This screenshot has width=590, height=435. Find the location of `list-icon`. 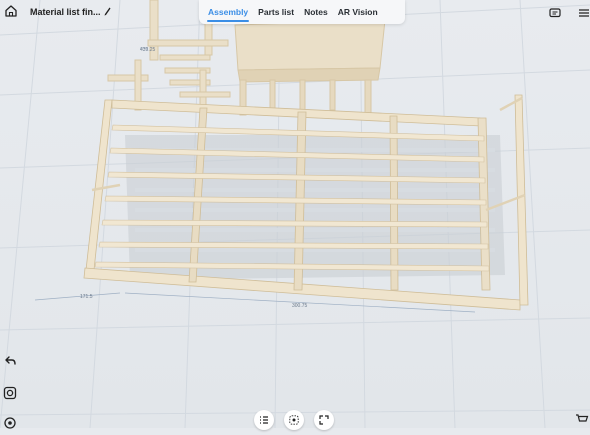

list-icon is located at coordinates (264, 420).